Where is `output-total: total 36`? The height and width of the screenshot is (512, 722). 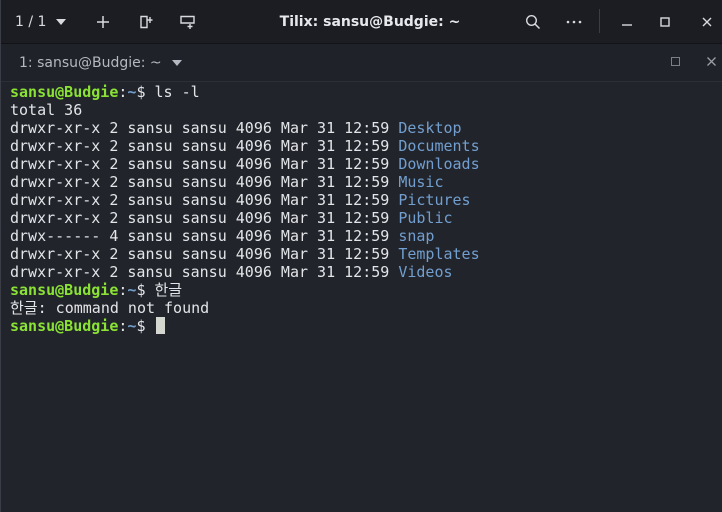
output-total: total 36 is located at coordinates (46, 110).